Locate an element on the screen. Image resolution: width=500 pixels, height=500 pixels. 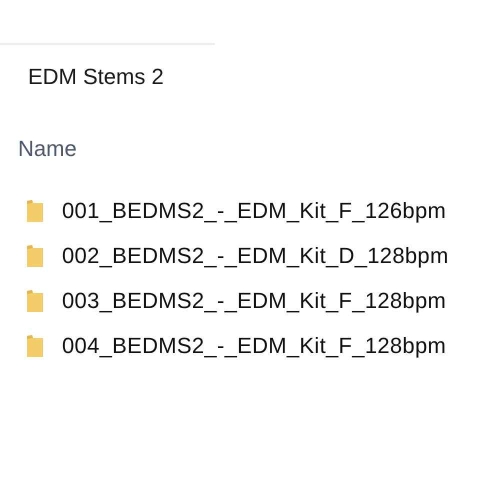
folder-title: EDM Stems 2 is located at coordinates (96, 77).